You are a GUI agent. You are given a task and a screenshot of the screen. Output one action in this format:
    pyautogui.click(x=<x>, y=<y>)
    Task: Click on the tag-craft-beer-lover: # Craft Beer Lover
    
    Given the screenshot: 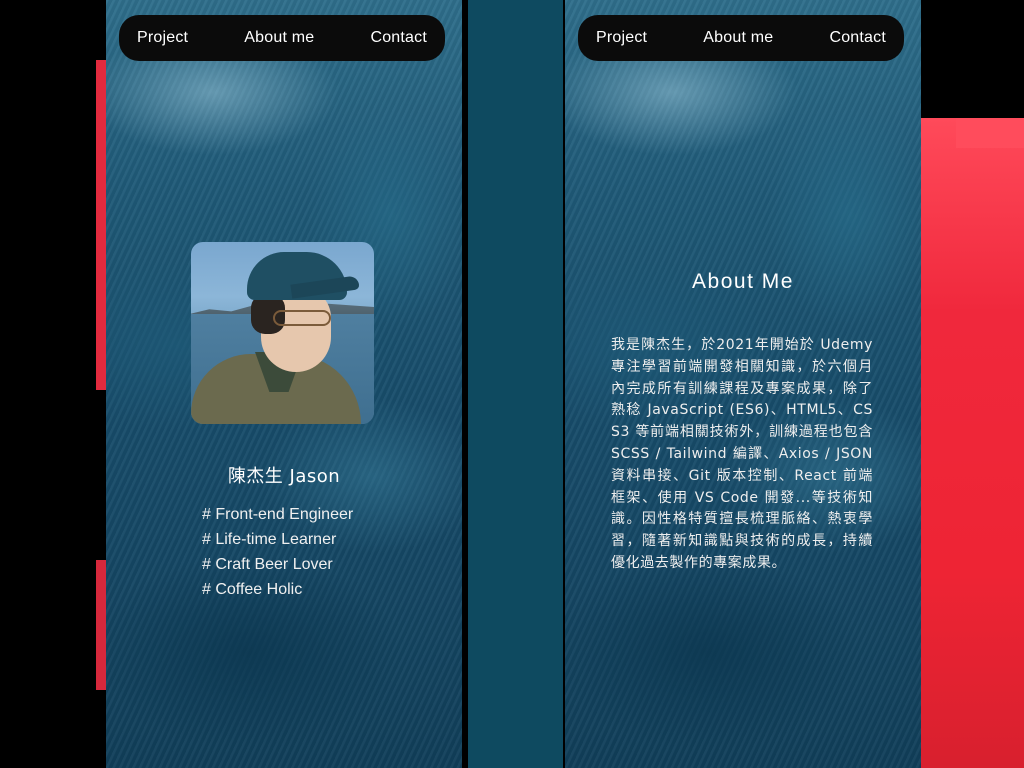 What is the action you would take?
    pyautogui.click(x=267, y=564)
    